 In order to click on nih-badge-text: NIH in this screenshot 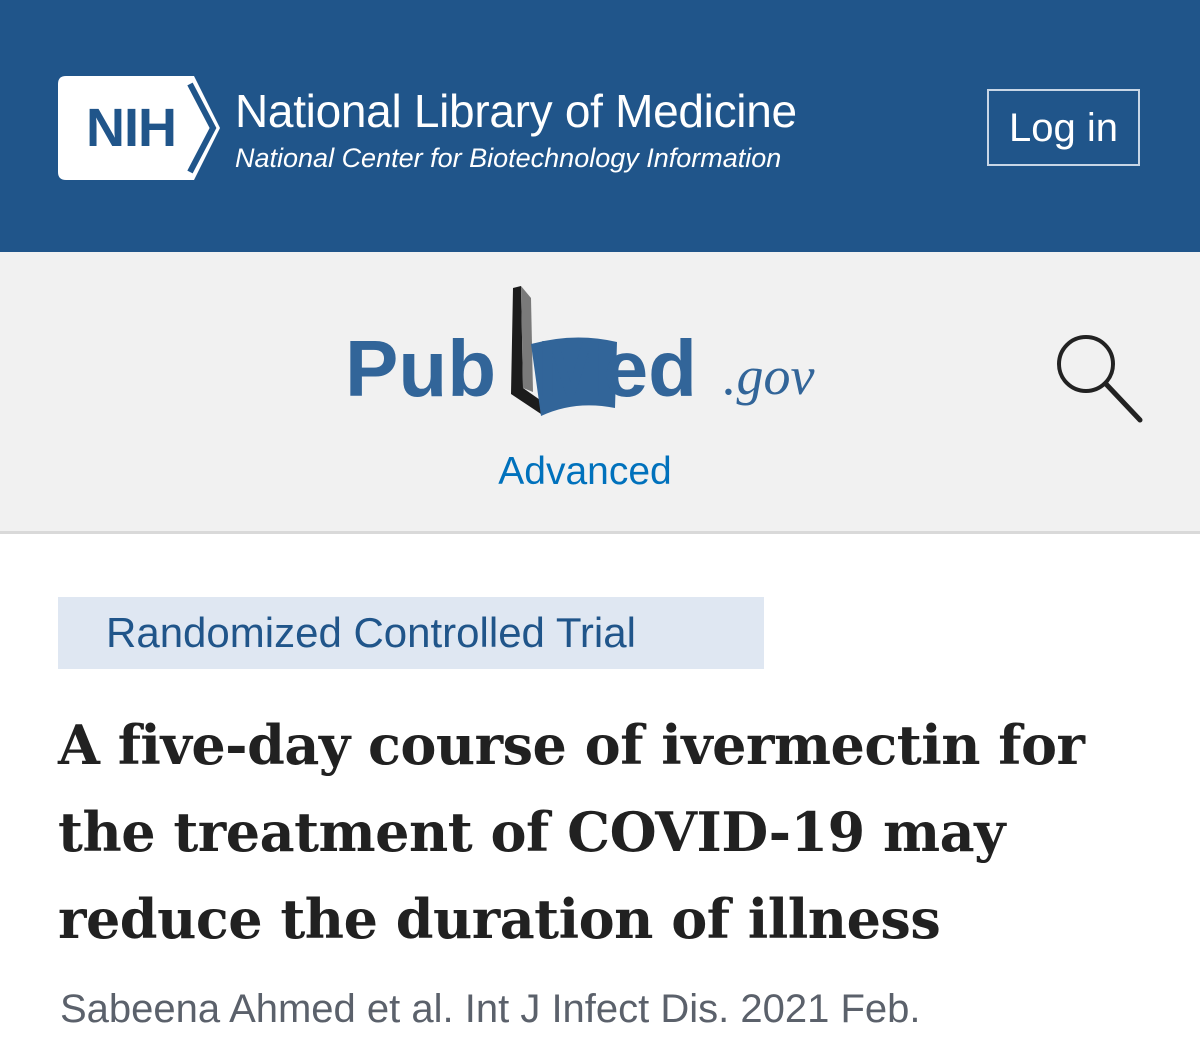, I will do `click(131, 128)`.